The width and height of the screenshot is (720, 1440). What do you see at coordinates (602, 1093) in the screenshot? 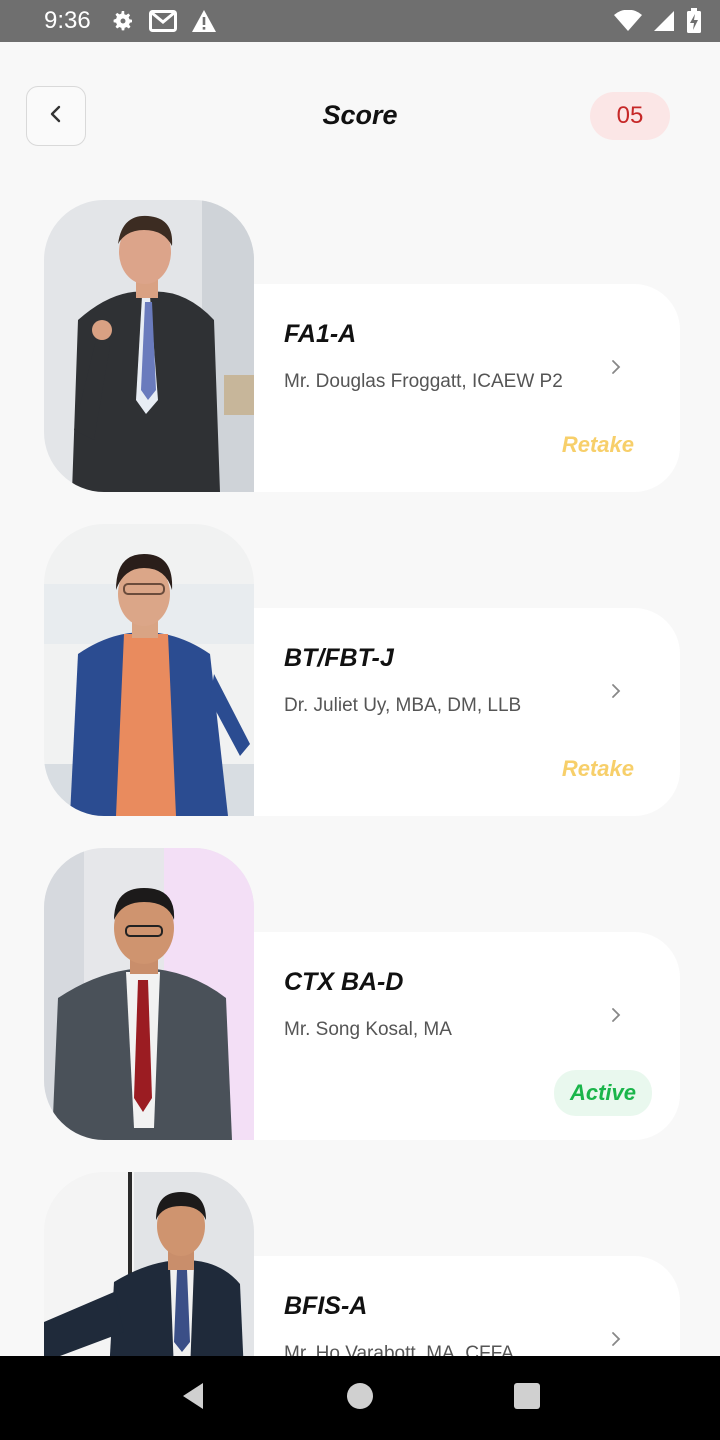
I see `active-status-badge: Active` at bounding box center [602, 1093].